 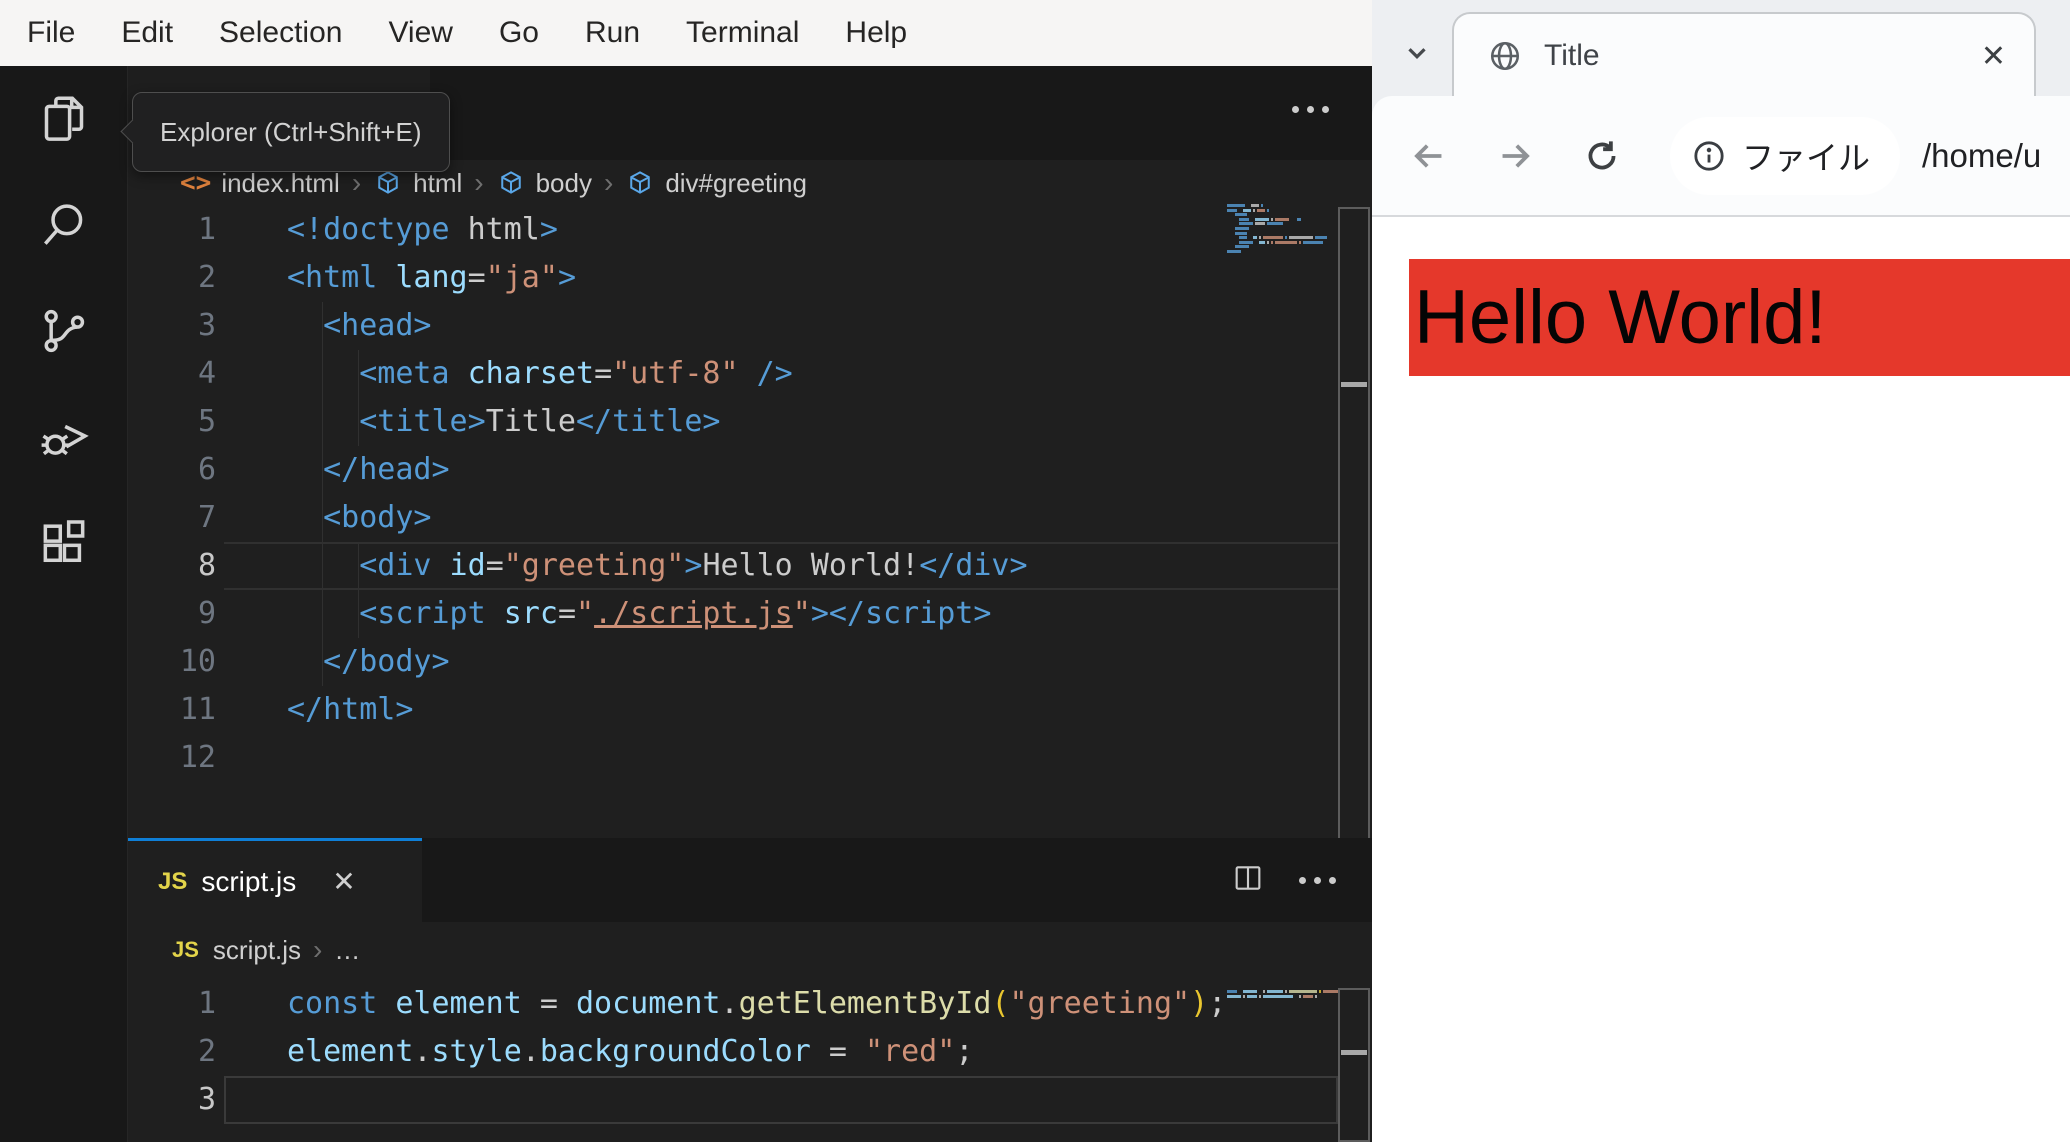 What do you see at coordinates (51, 33) in the screenshot?
I see `menu-item-file: File` at bounding box center [51, 33].